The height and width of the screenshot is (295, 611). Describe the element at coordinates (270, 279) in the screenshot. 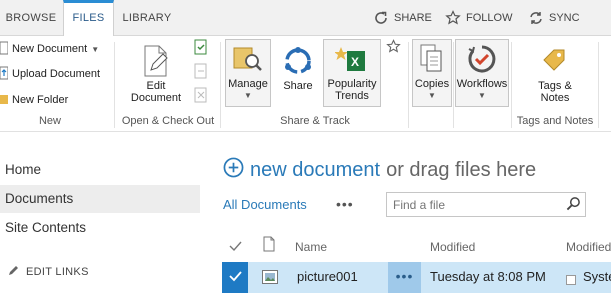

I see `image-file-icon` at that location.